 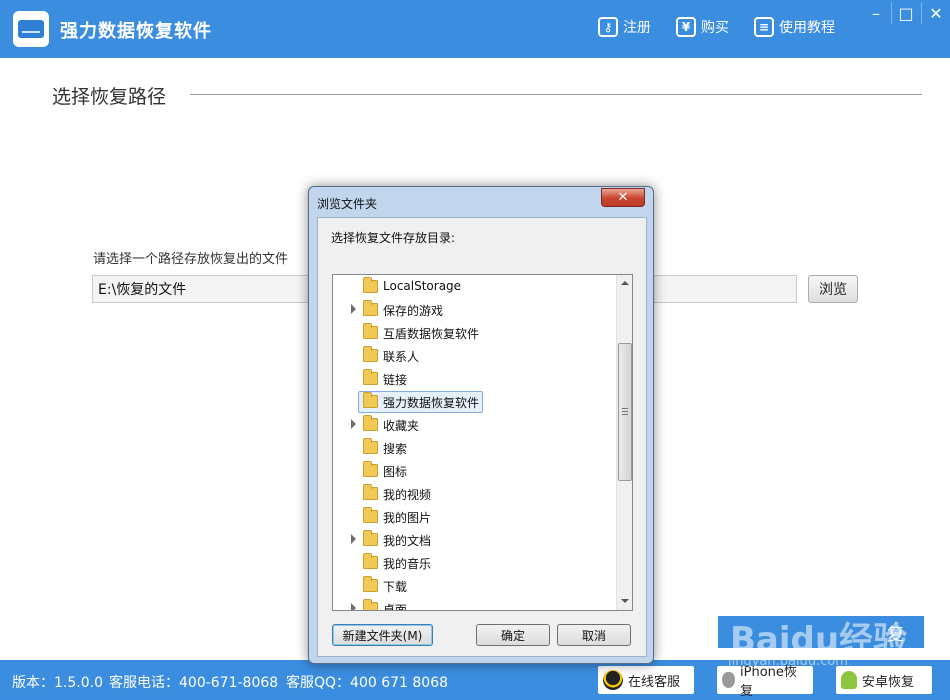 I want to click on tree-item: 互盾数据恢复软件, so click(x=474, y=333).